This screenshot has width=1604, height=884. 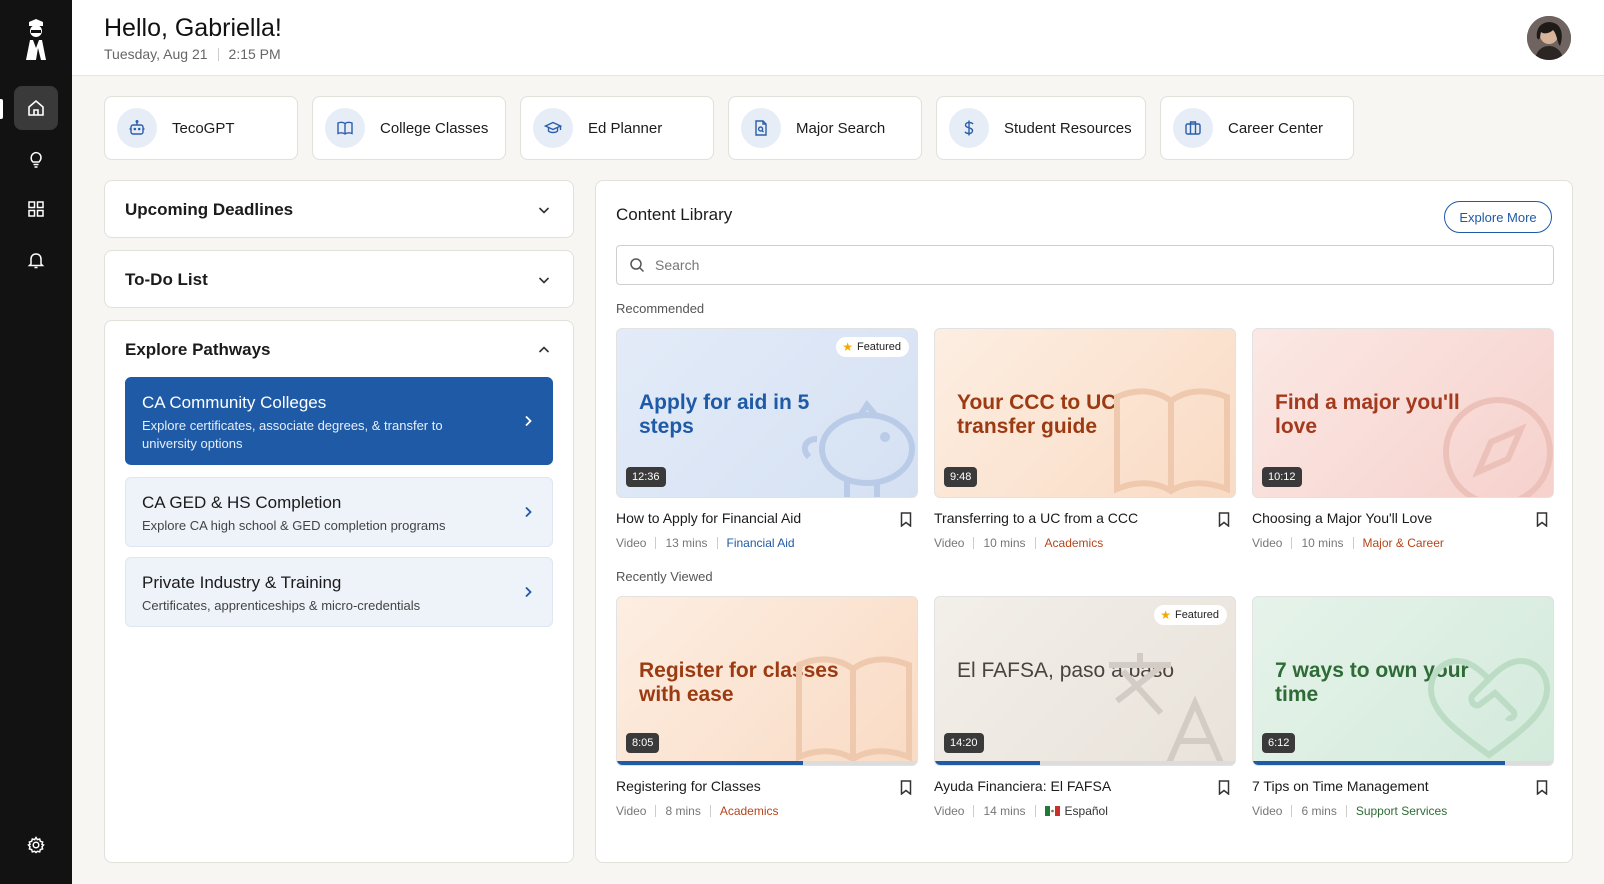 I want to click on video-thumbnail: Apply for aid in 5 steps ★ Featured 12:36, so click(x=767, y=413).